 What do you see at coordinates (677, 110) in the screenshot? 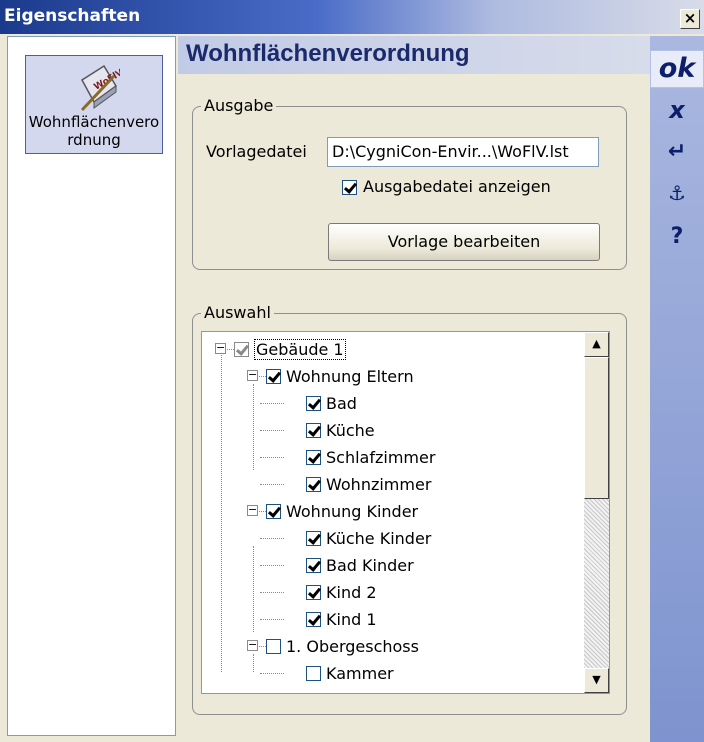
I see `cancel-button: x` at bounding box center [677, 110].